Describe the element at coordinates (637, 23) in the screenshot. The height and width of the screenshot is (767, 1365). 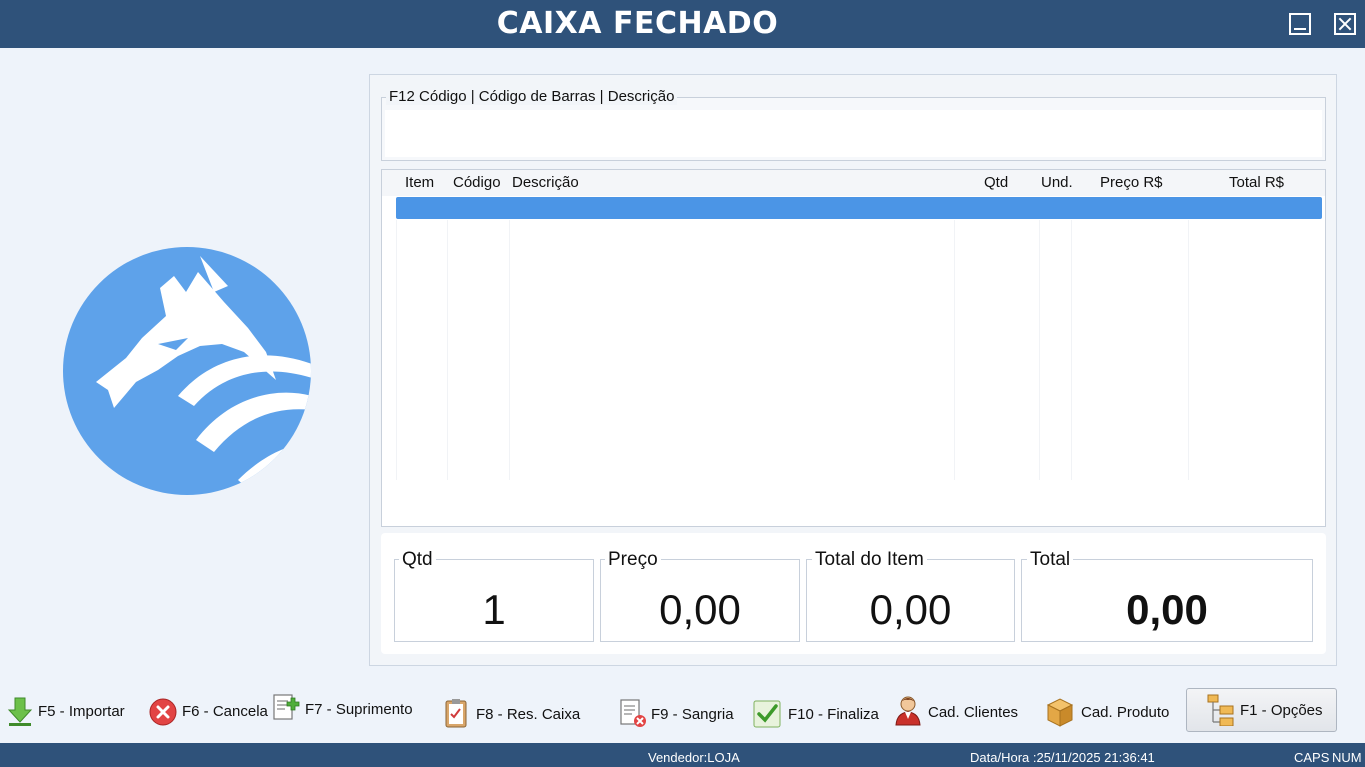
I see `window-title: CAIXA FECHADO` at that location.